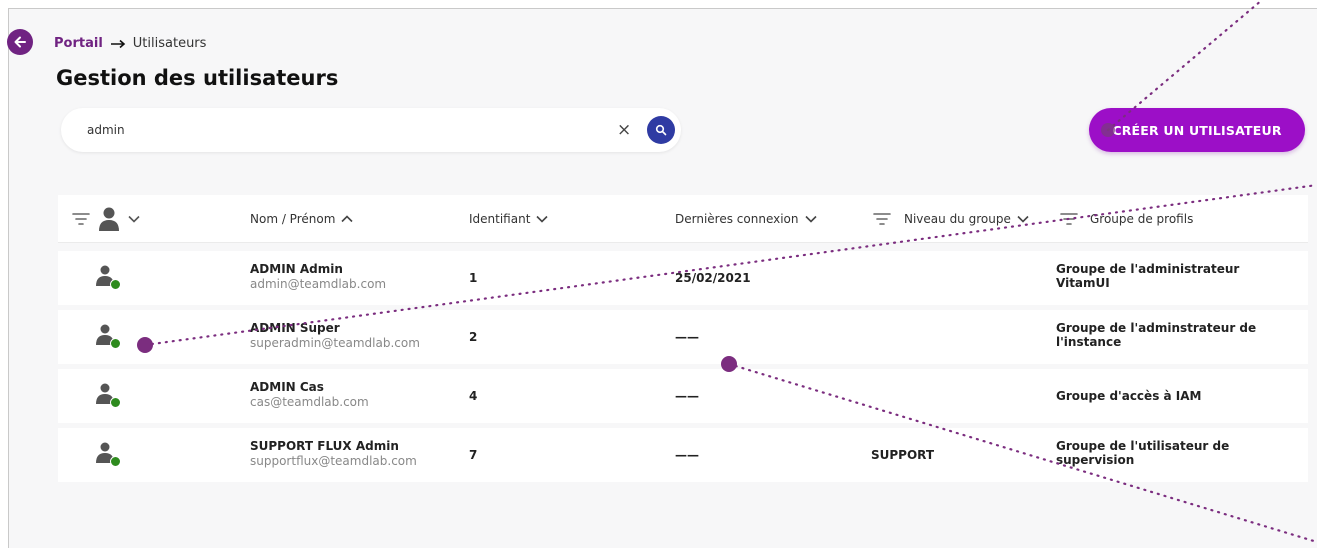 This screenshot has height=548, width=1317. Describe the element at coordinates (500, 219) in the screenshot. I see `column-header-identifier-label: Identifiant` at that location.